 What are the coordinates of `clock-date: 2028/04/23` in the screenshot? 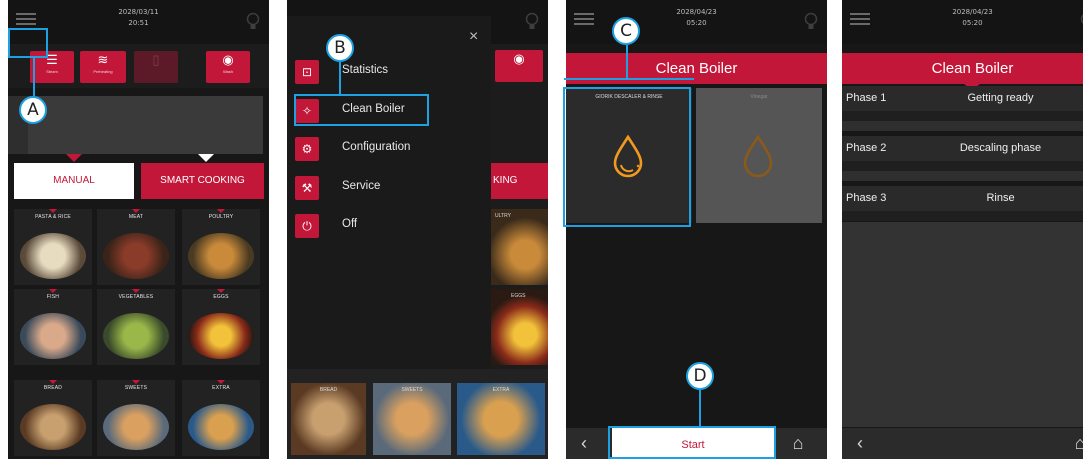 It's located at (696, 12).